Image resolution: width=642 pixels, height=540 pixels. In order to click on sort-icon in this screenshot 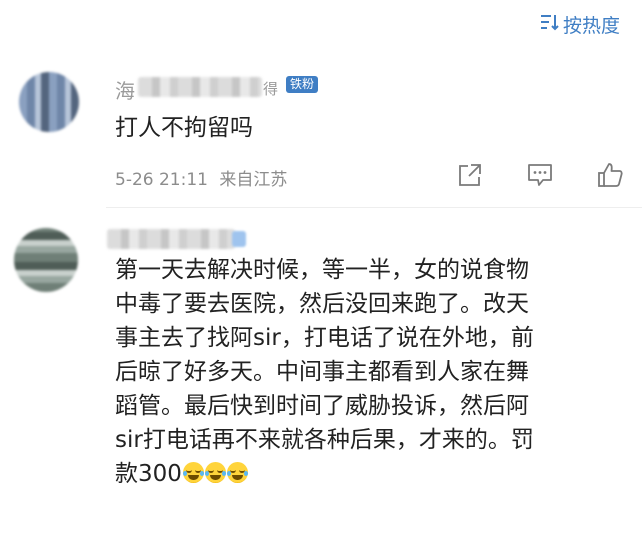, I will do `click(551, 24)`.